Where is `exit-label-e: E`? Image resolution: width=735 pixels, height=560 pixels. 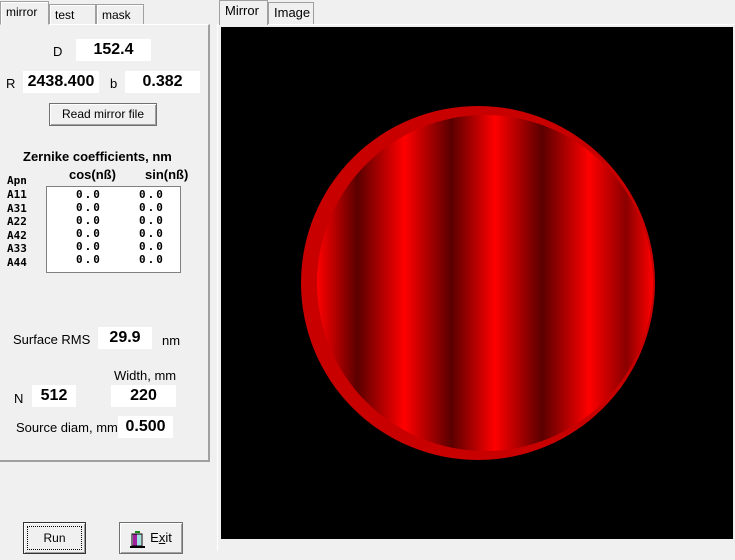
exit-label-e: E is located at coordinates (154, 537).